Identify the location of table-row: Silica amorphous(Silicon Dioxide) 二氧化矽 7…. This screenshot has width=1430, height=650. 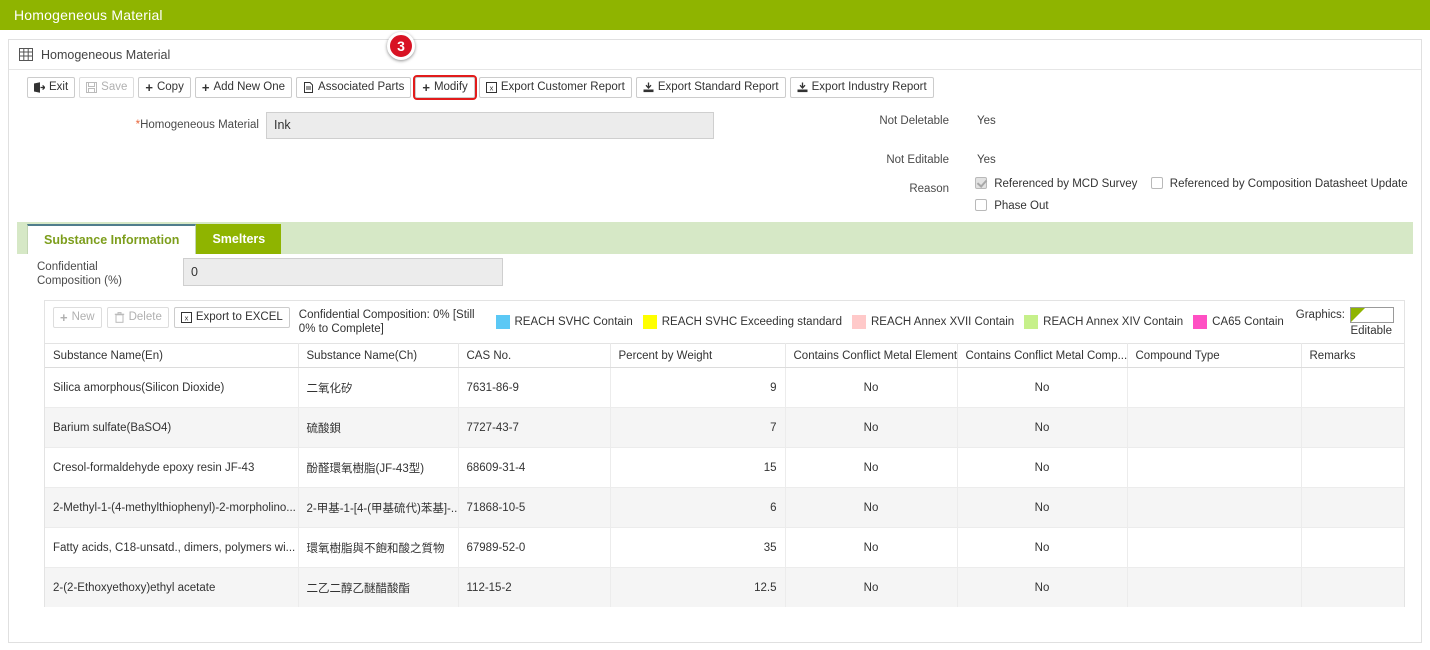
(724, 387).